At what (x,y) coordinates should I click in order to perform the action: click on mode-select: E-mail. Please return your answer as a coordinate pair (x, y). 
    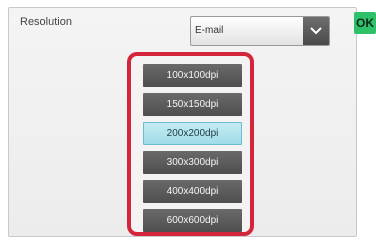
    Looking at the image, I should click on (260, 31).